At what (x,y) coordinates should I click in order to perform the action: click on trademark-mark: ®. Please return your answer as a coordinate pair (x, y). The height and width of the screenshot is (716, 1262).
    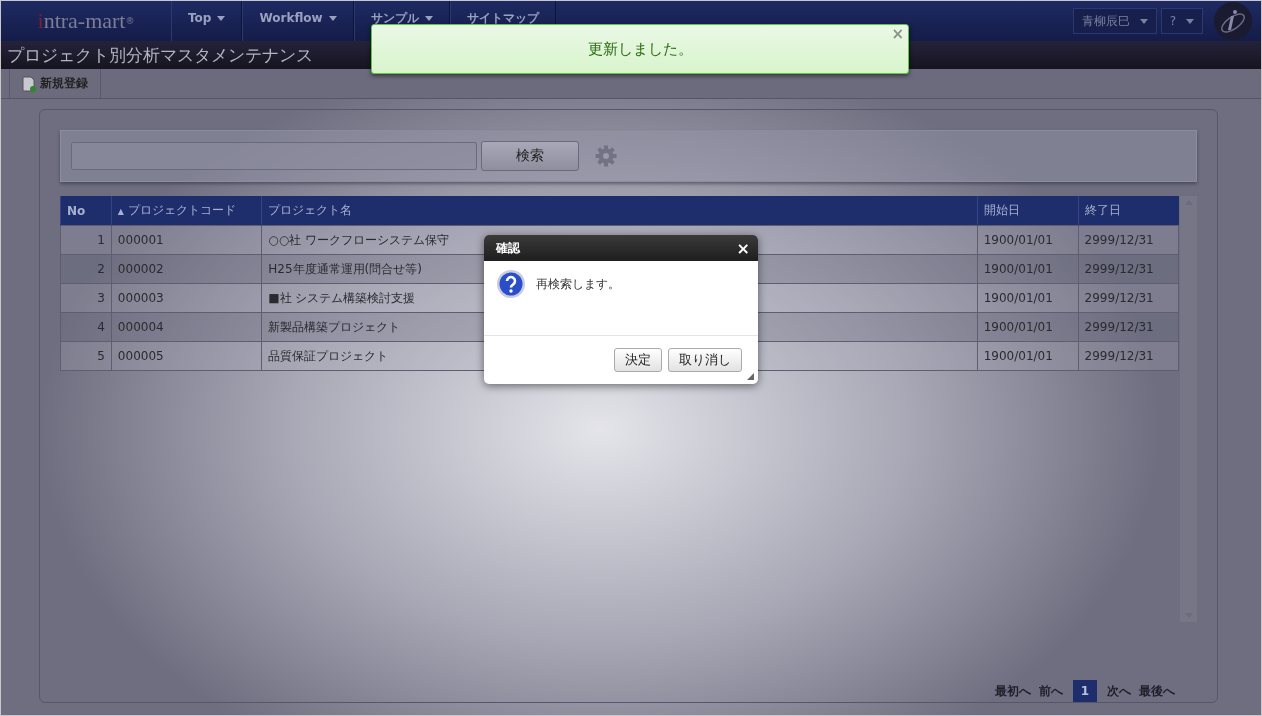
    Looking at the image, I should click on (130, 21).